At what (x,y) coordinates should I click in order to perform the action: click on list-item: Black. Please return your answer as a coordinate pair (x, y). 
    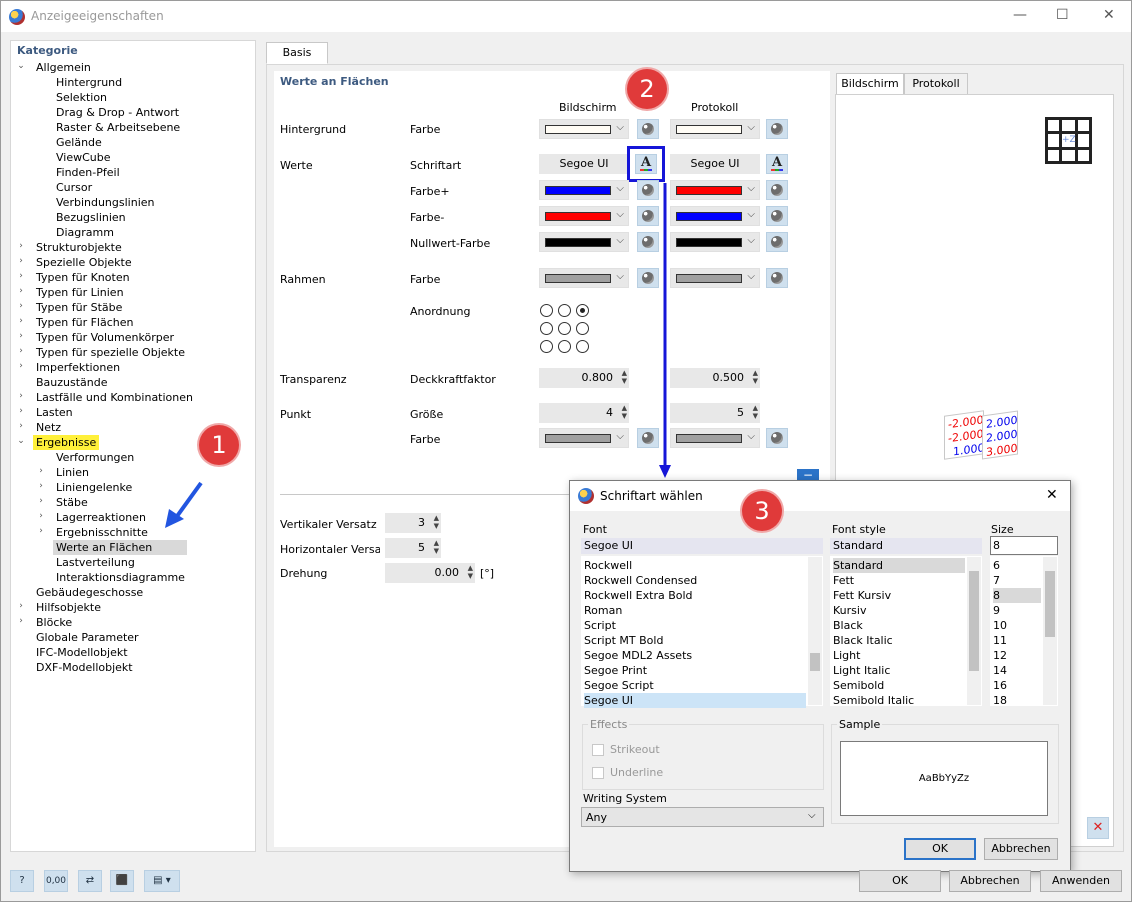
    Looking at the image, I should click on (899, 625).